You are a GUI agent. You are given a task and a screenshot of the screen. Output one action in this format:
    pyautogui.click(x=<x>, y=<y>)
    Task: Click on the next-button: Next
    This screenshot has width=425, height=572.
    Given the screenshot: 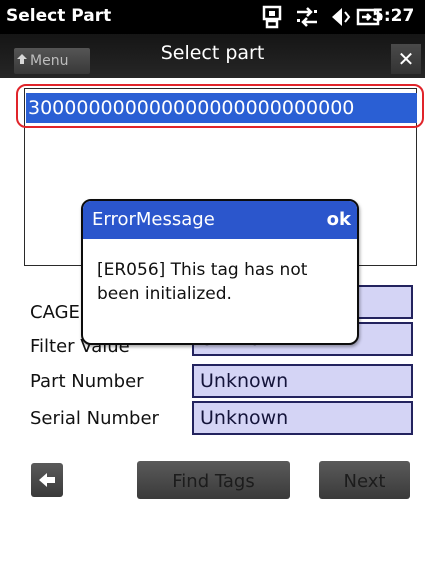 What is the action you would take?
    pyautogui.click(x=364, y=480)
    